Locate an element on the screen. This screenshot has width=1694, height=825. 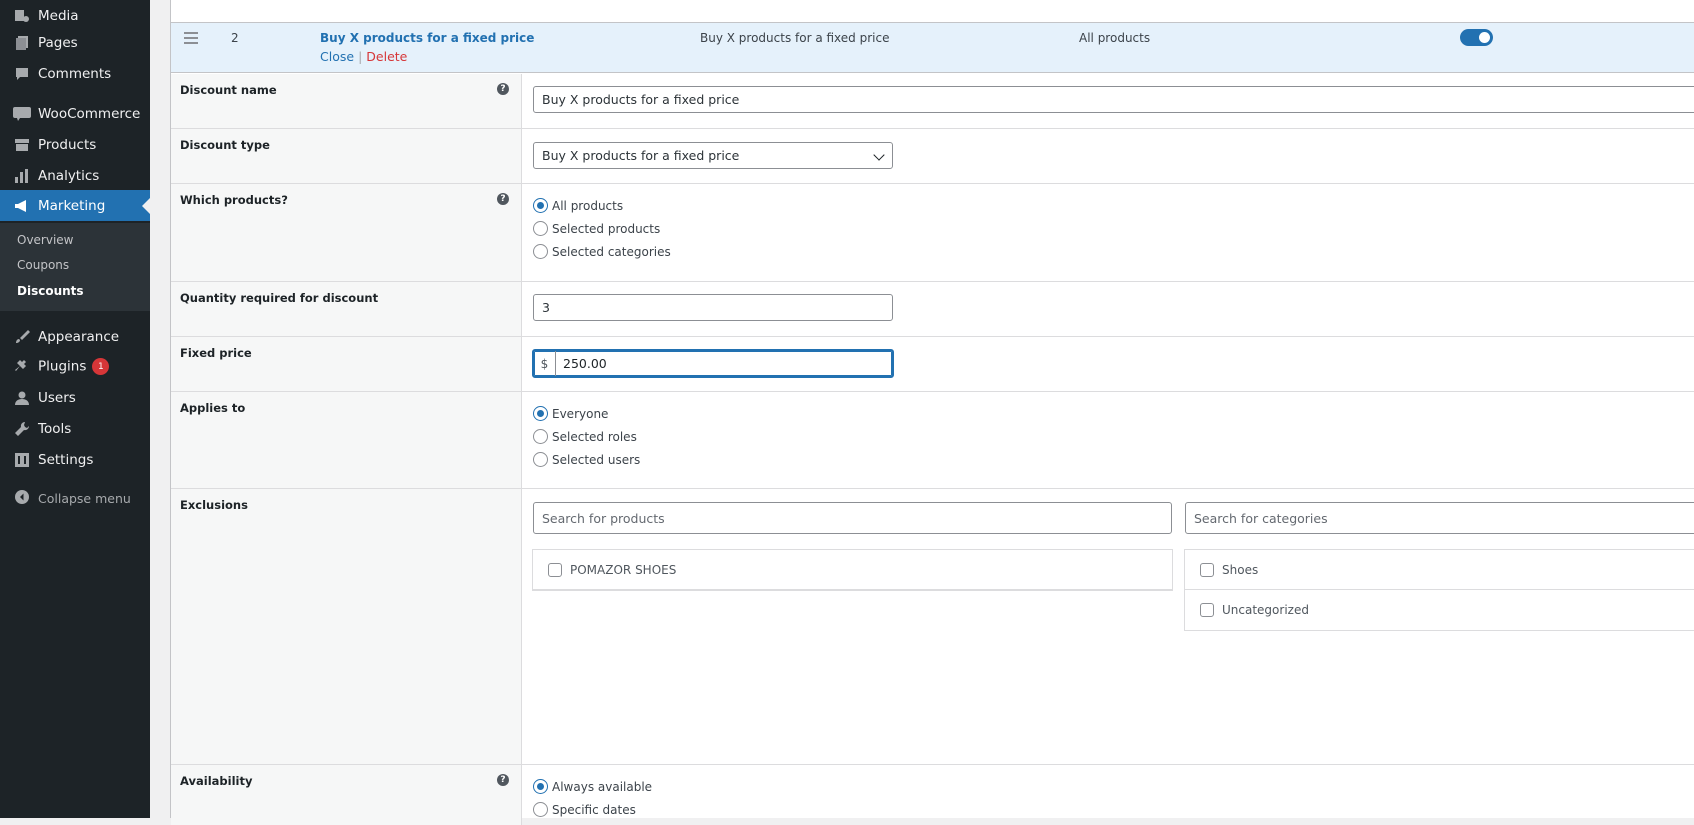
sidebar-item-settings: Settings is located at coordinates (75, 459).